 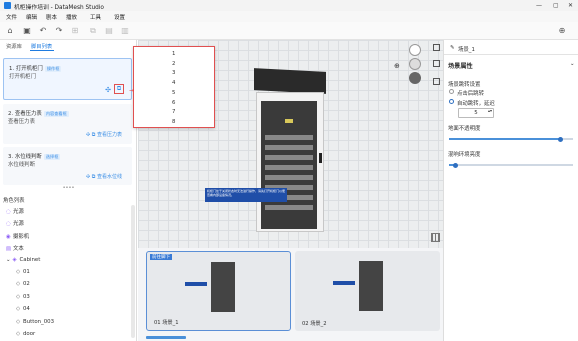 I want to click on view-waterline-action: ✣ ⧉ 查看水位线, so click(x=104, y=176).